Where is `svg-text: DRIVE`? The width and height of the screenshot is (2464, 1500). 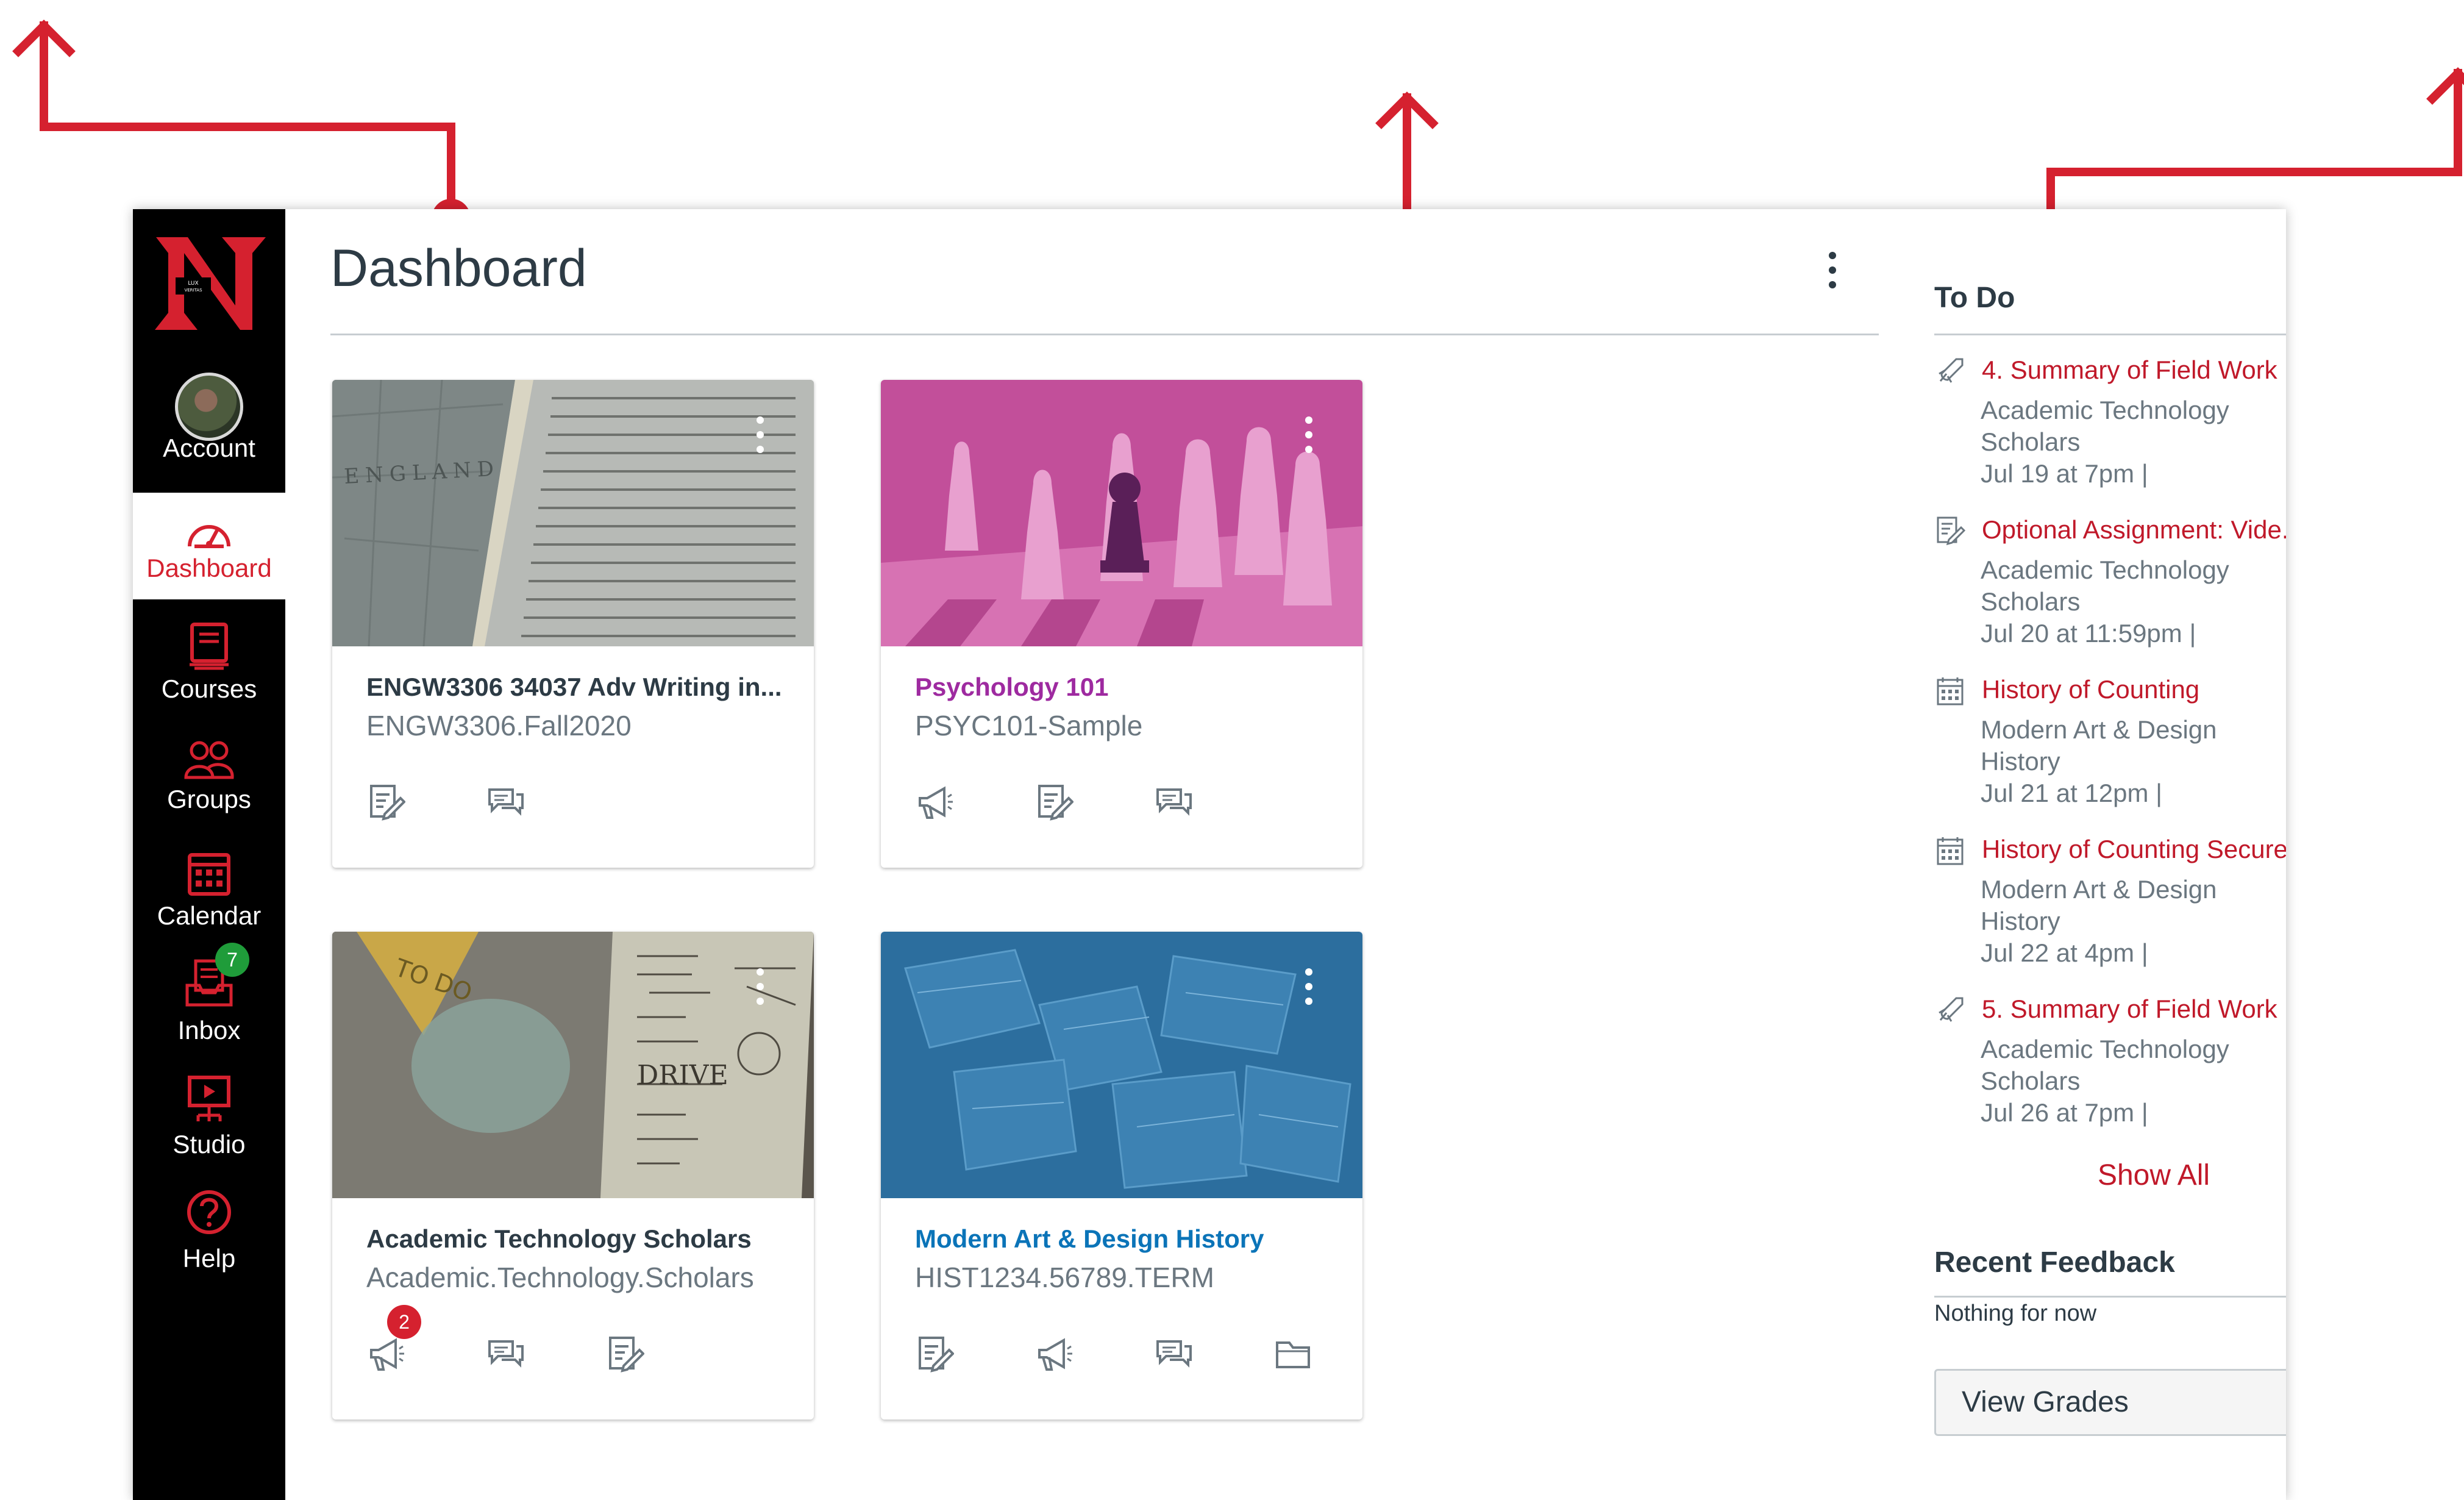 svg-text: DRIVE is located at coordinates (683, 1075).